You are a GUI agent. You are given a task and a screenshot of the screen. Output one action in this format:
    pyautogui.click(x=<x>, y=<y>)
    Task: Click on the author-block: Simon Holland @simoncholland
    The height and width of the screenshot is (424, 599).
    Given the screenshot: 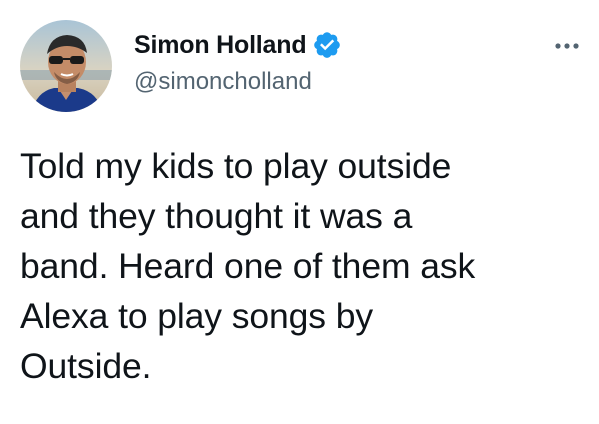 What is the action you would take?
    pyautogui.click(x=238, y=62)
    